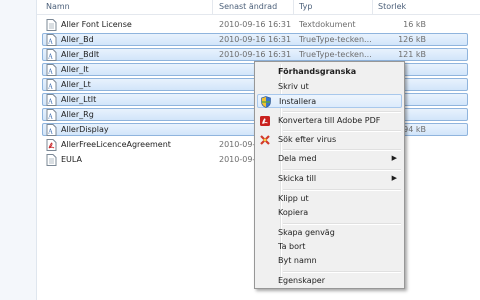  What do you see at coordinates (58, 6) in the screenshot?
I see `column-header-name: Namn` at bounding box center [58, 6].